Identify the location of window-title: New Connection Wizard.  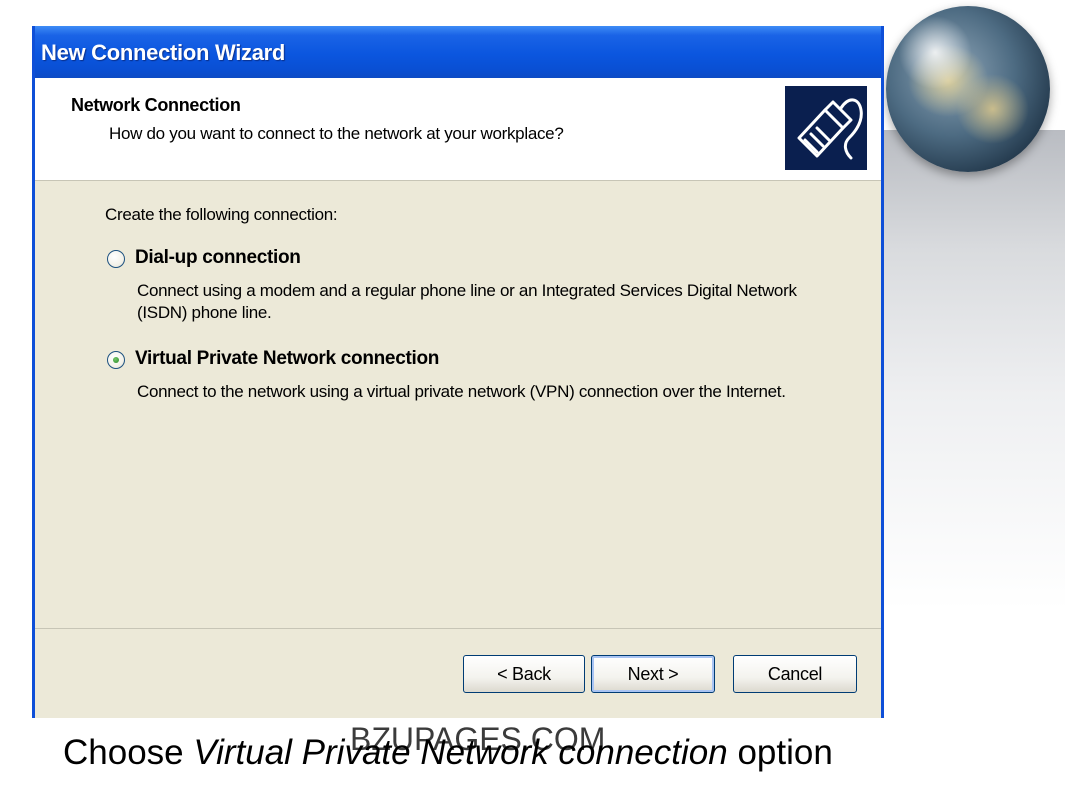
(163, 52).